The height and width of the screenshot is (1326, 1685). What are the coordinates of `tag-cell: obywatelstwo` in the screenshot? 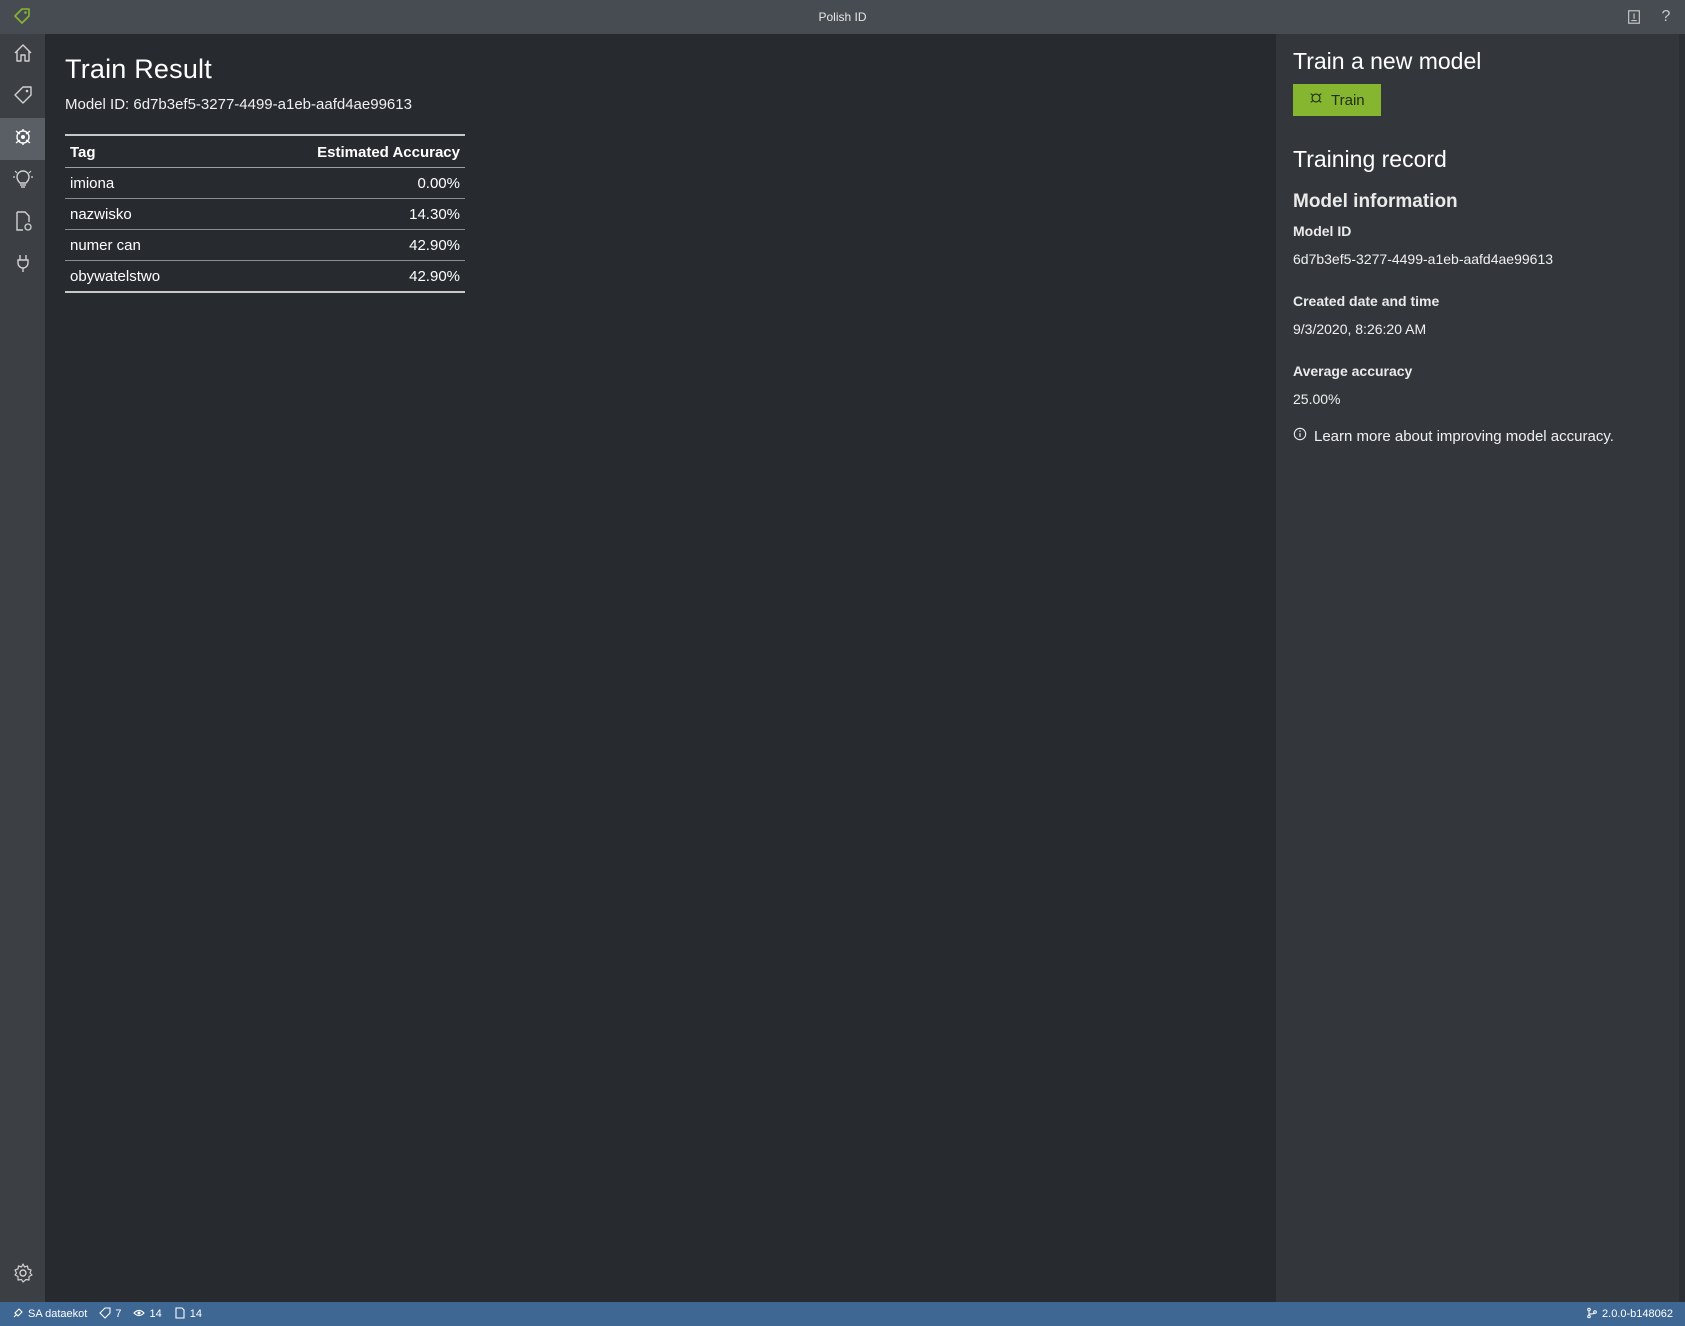 It's located at (144, 276).